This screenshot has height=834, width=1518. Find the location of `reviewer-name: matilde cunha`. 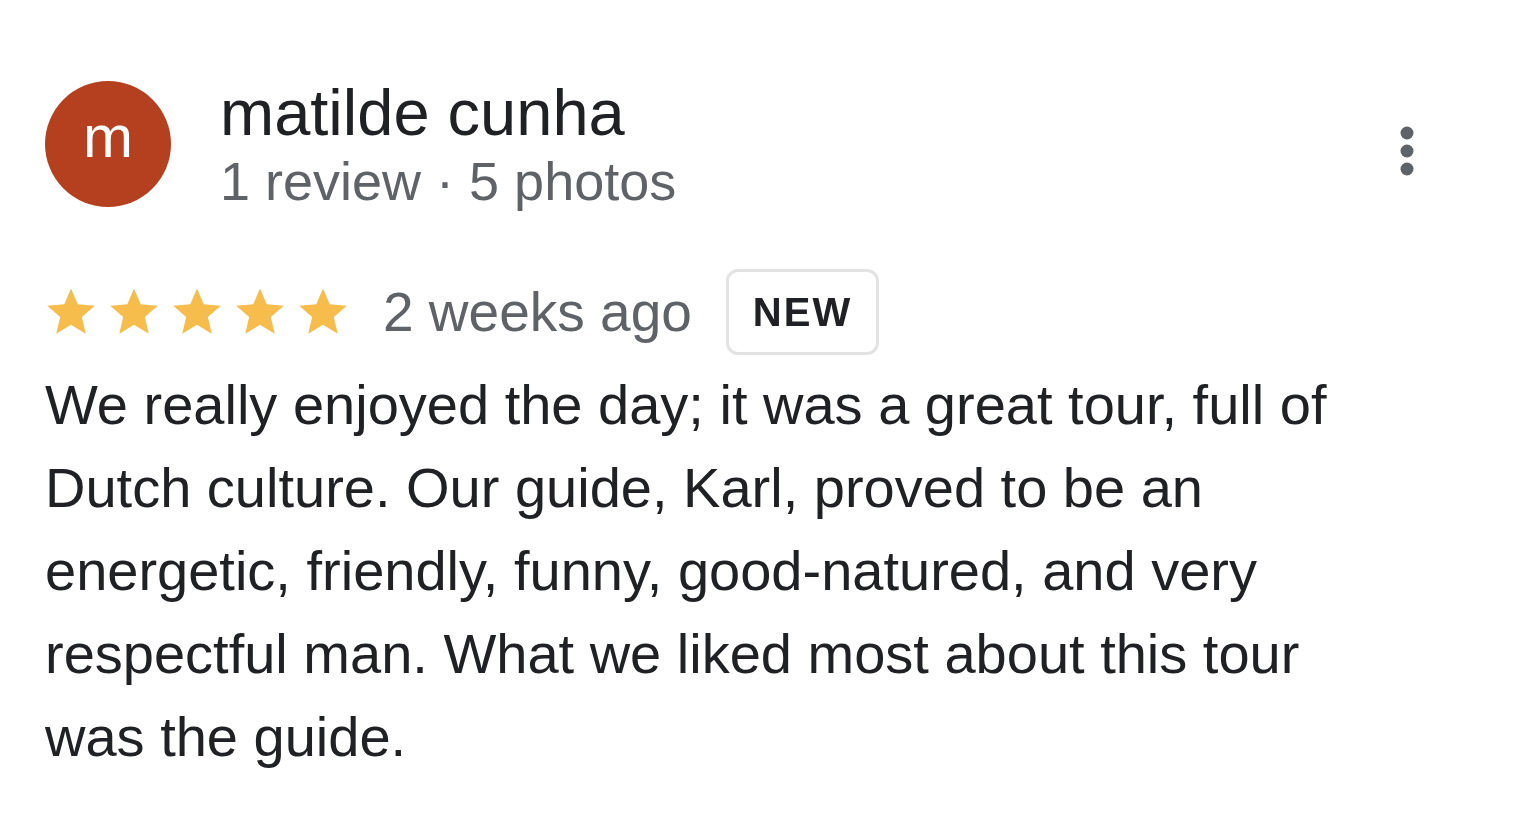

reviewer-name: matilde cunha is located at coordinates (422, 113).